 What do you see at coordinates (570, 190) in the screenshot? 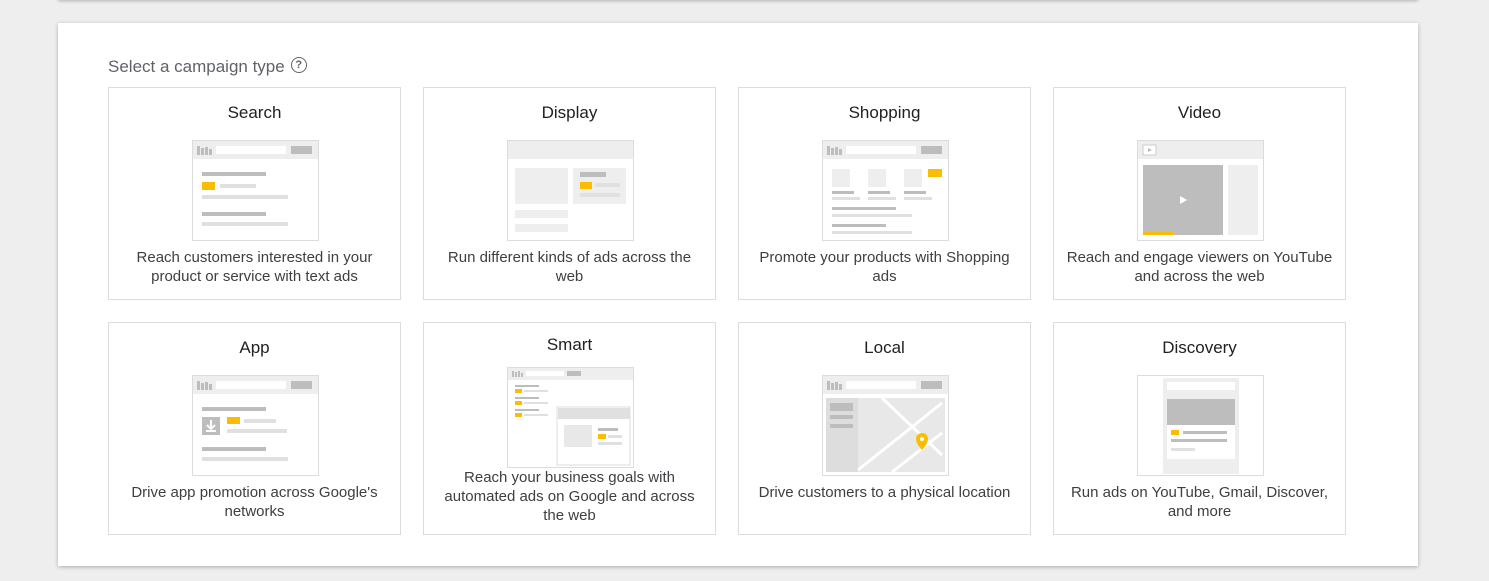
I see `display-illustration-icon` at bounding box center [570, 190].